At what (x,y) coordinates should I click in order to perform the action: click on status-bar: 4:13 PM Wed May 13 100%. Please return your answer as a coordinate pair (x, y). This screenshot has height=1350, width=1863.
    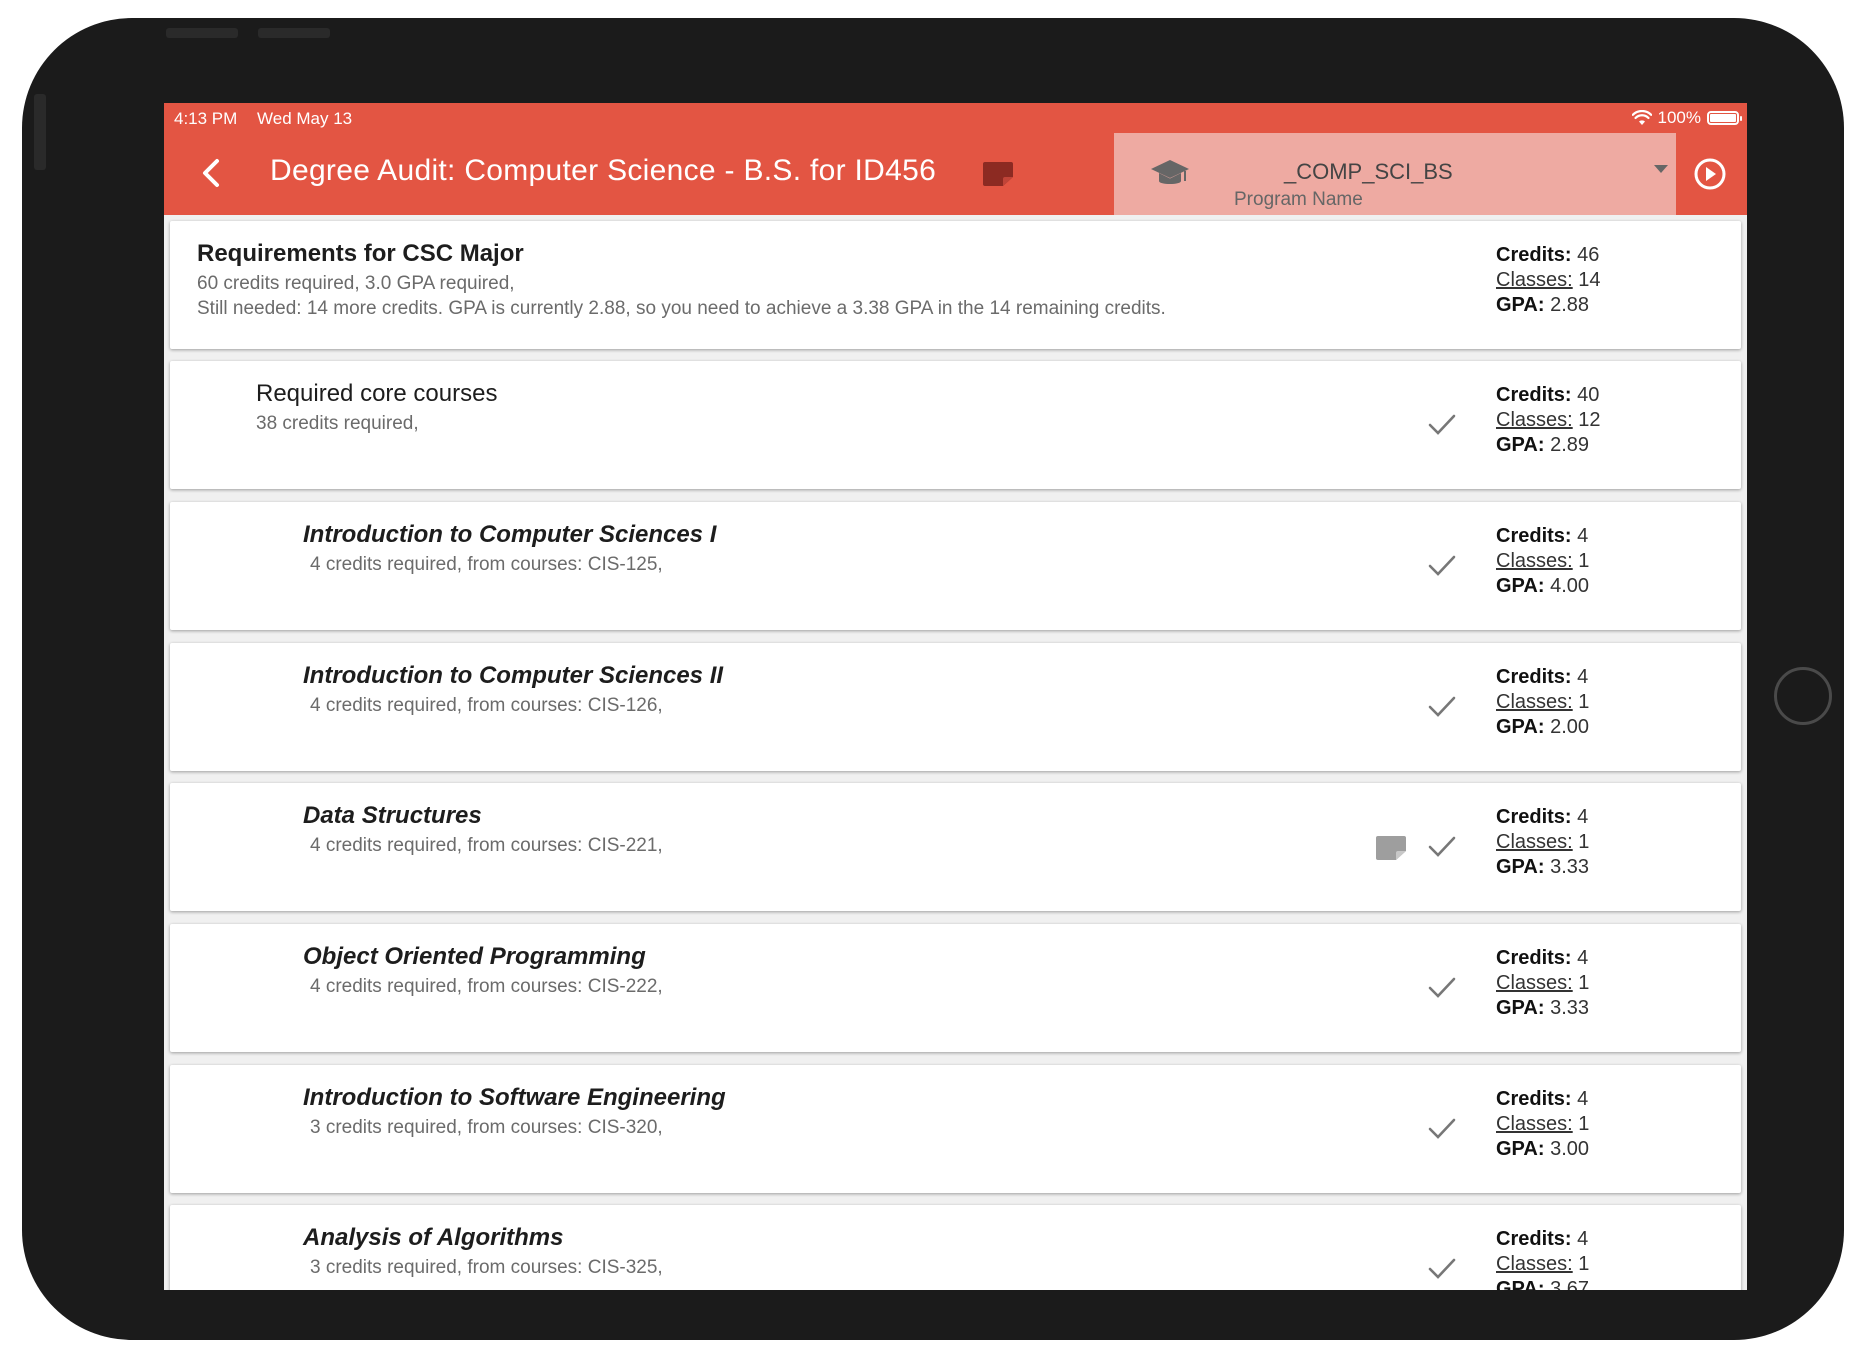
    Looking at the image, I should click on (955, 118).